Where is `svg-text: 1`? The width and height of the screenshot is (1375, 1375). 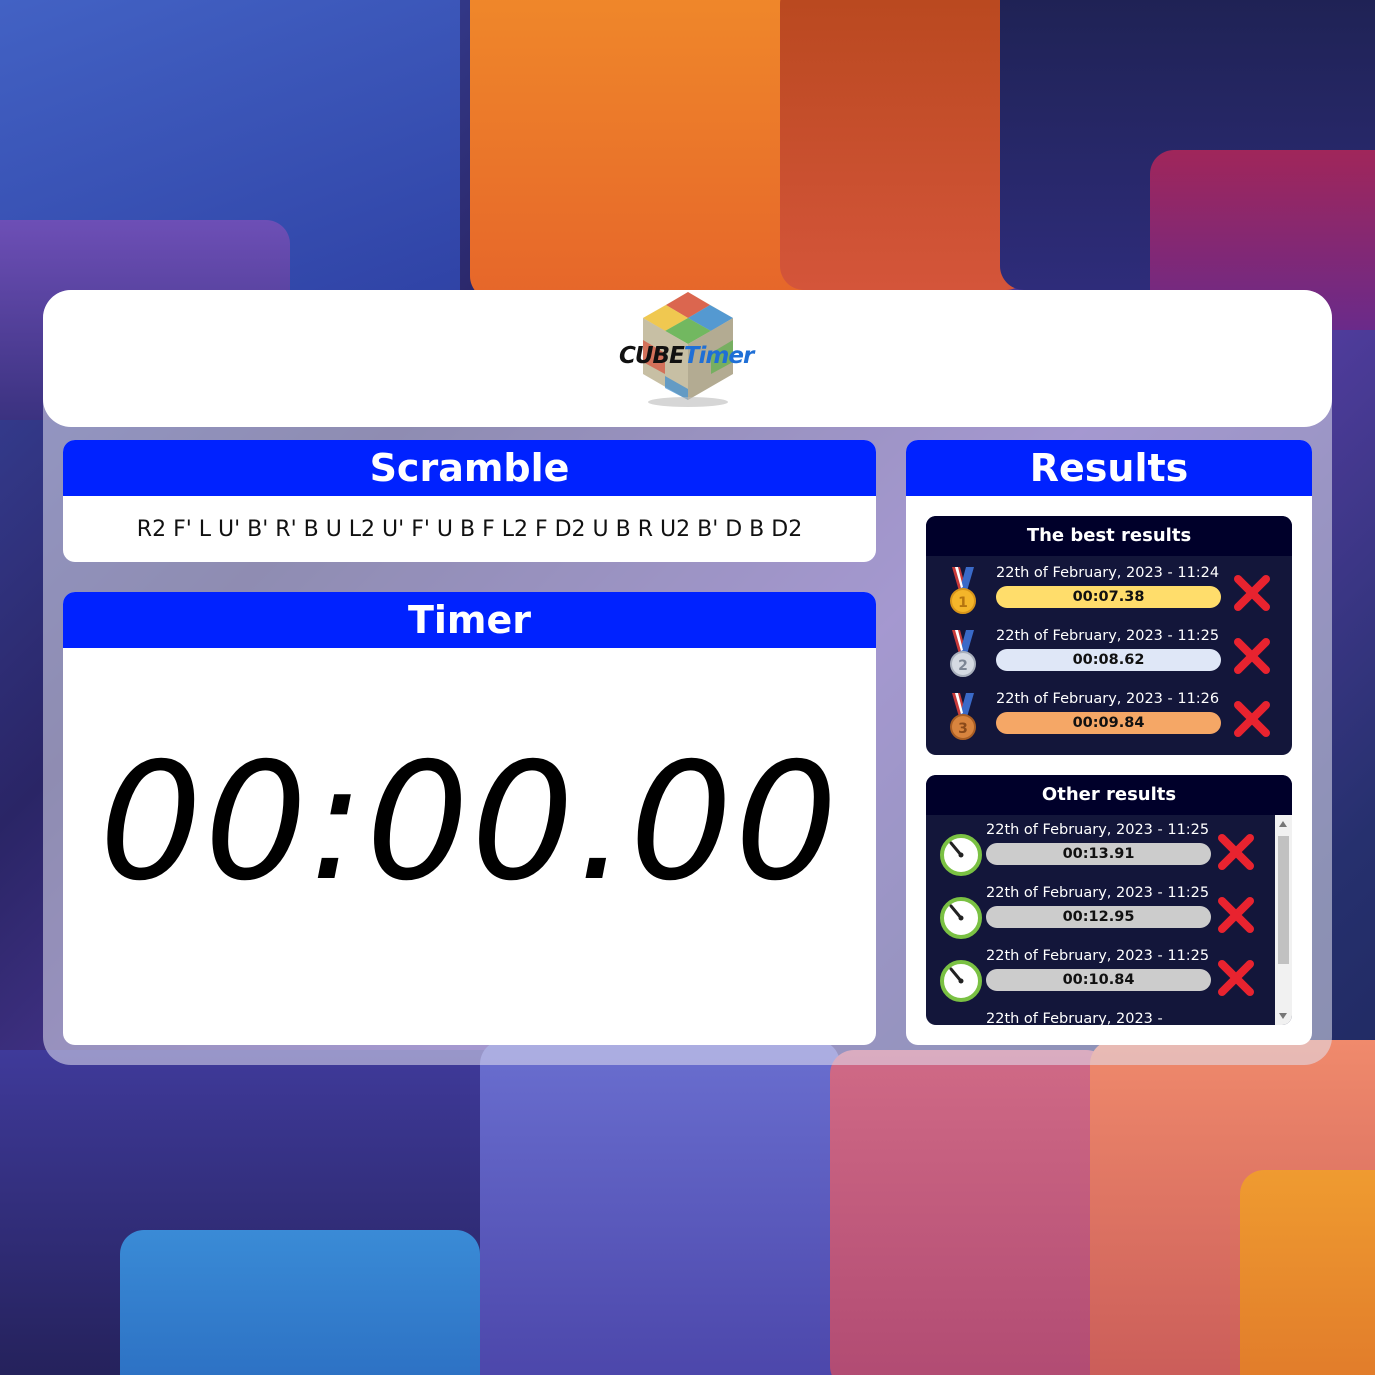
svg-text: 1 is located at coordinates (963, 603).